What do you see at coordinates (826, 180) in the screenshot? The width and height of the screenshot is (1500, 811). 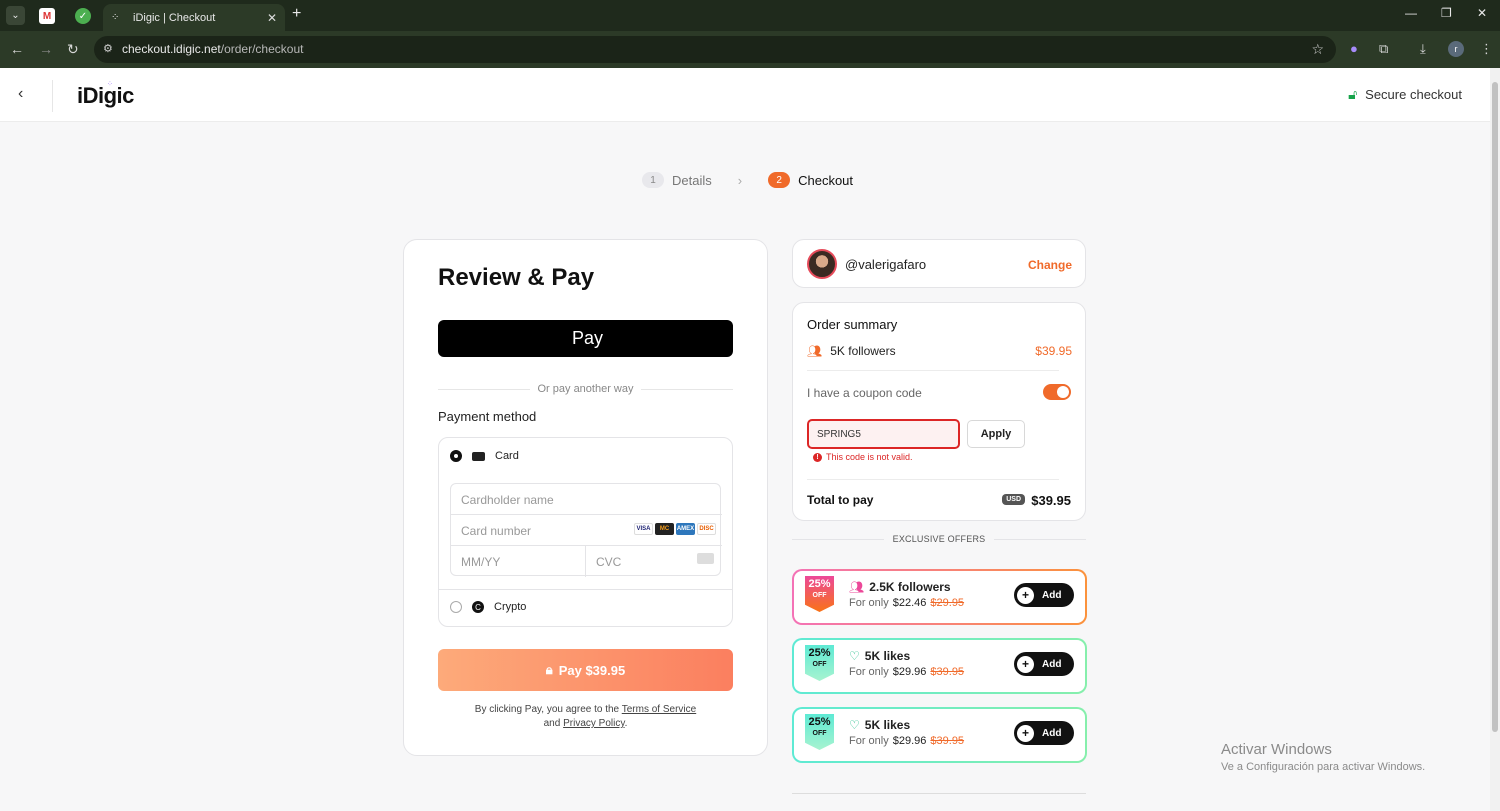 I see `step-checkout: Checkout` at bounding box center [826, 180].